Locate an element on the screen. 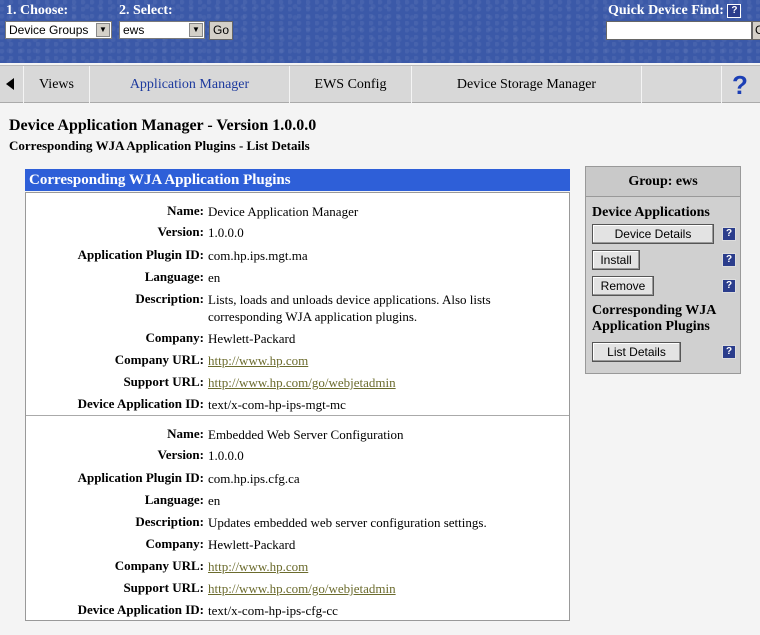 The height and width of the screenshot is (635, 760). tab-device-storage-manager: Device Storage Manager is located at coordinates (527, 84).